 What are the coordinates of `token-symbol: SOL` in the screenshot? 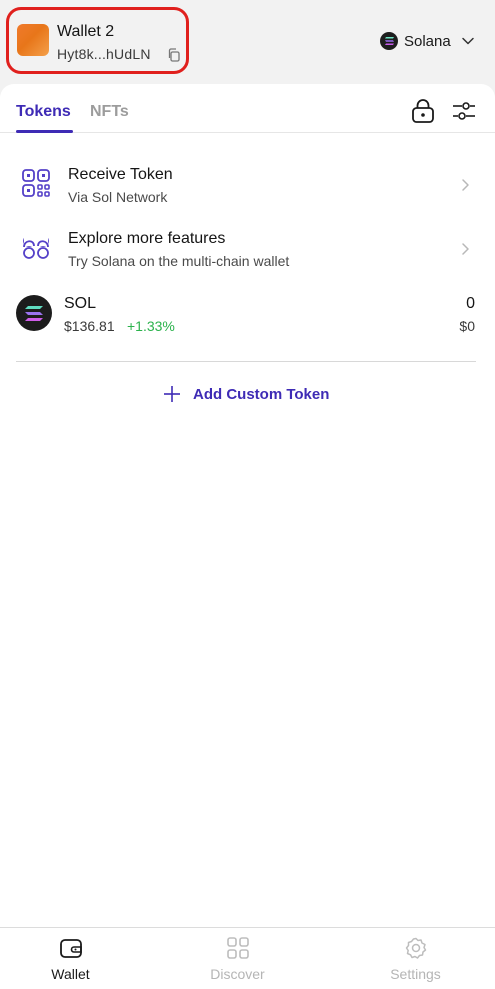 It's located at (80, 303).